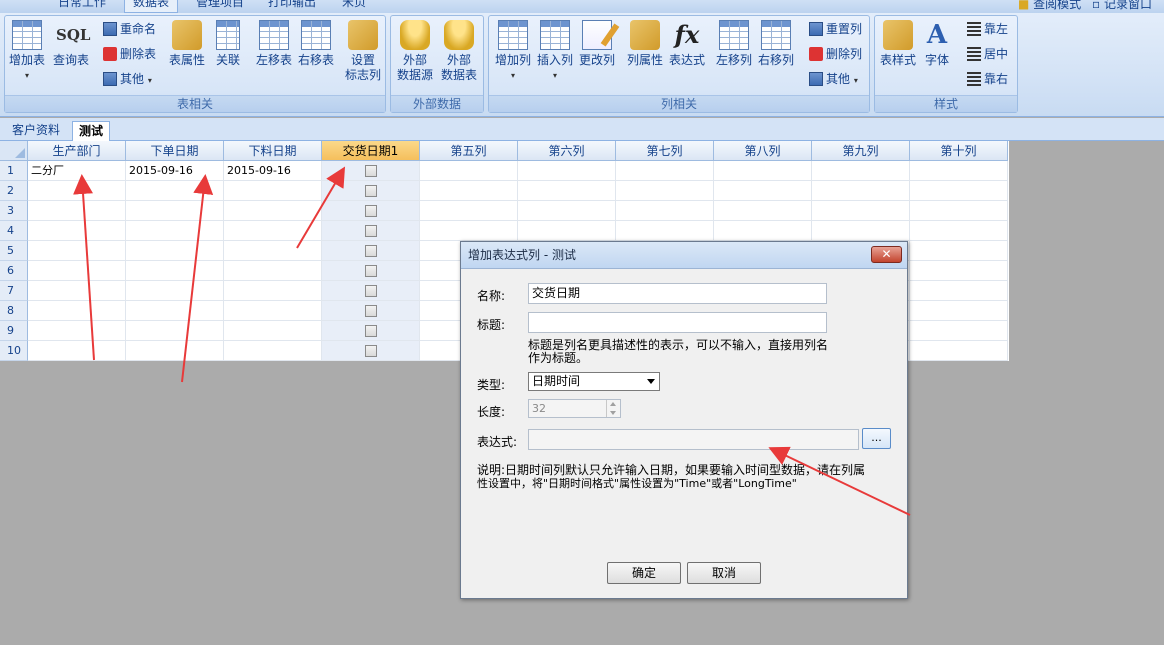 The image size is (1164, 645). What do you see at coordinates (724, 573) in the screenshot?
I see `cancel-button: 取消` at bounding box center [724, 573].